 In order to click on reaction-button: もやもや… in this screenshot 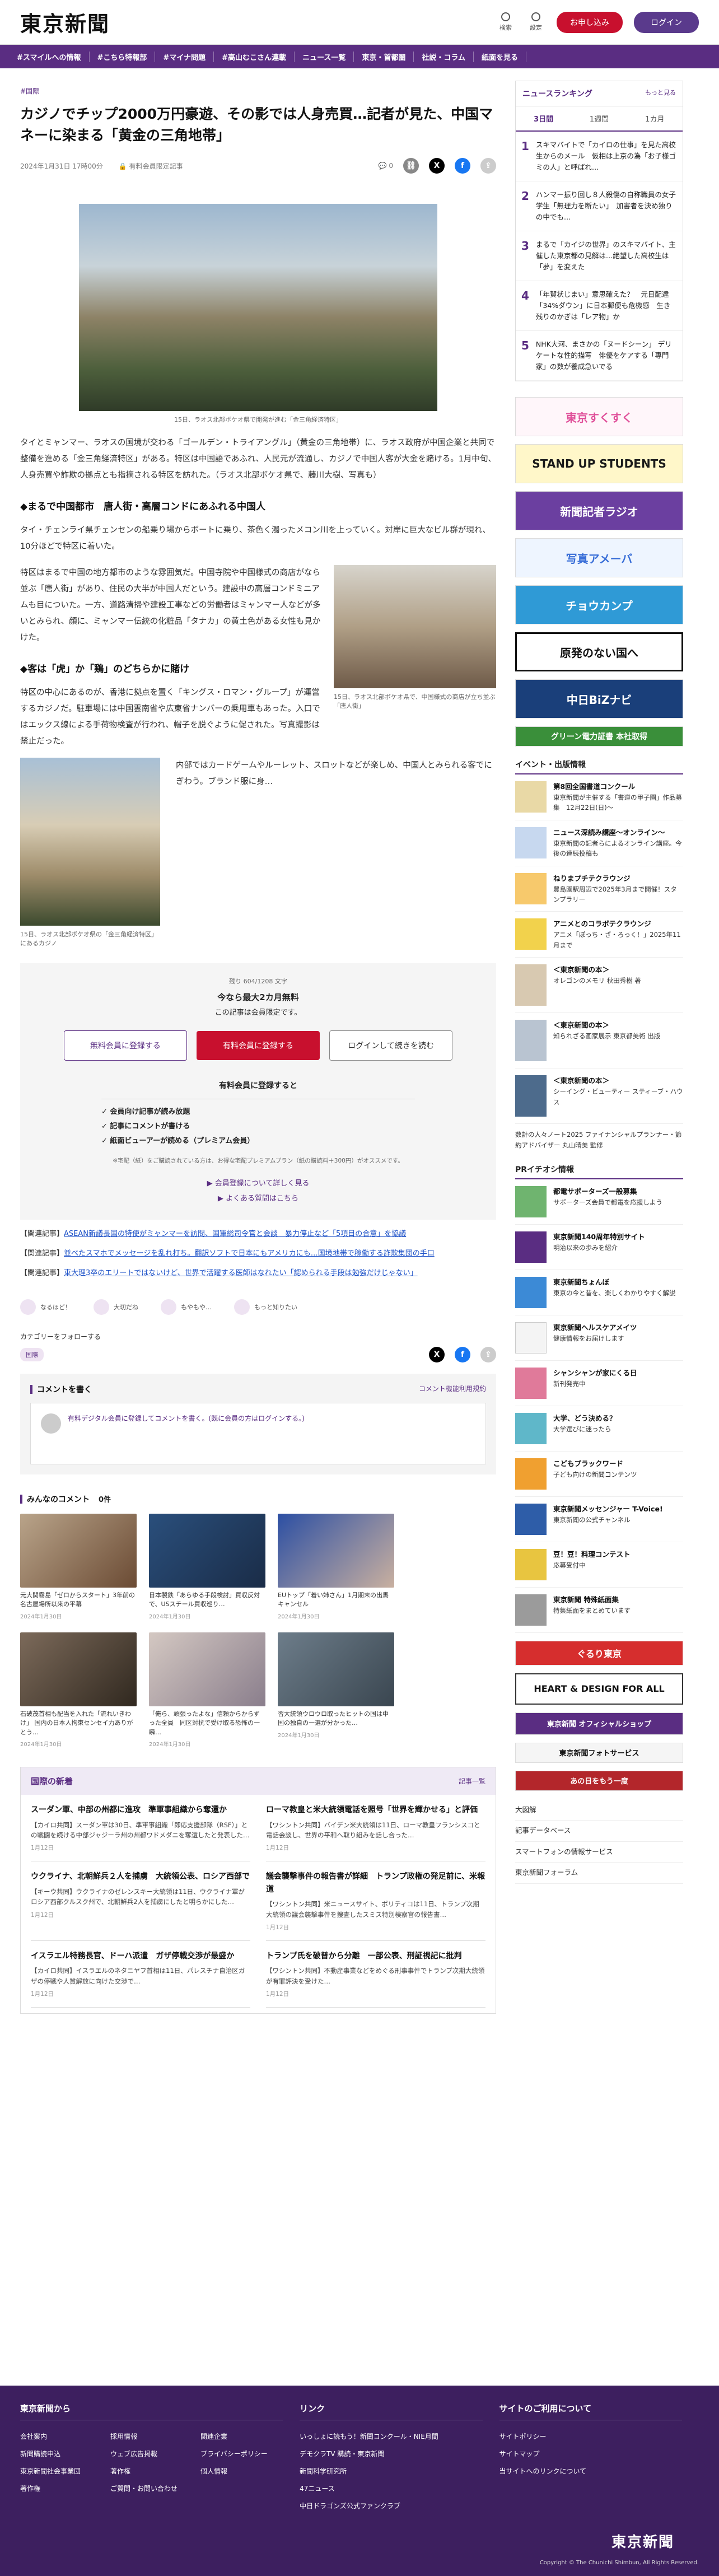, I will do `click(186, 1307)`.